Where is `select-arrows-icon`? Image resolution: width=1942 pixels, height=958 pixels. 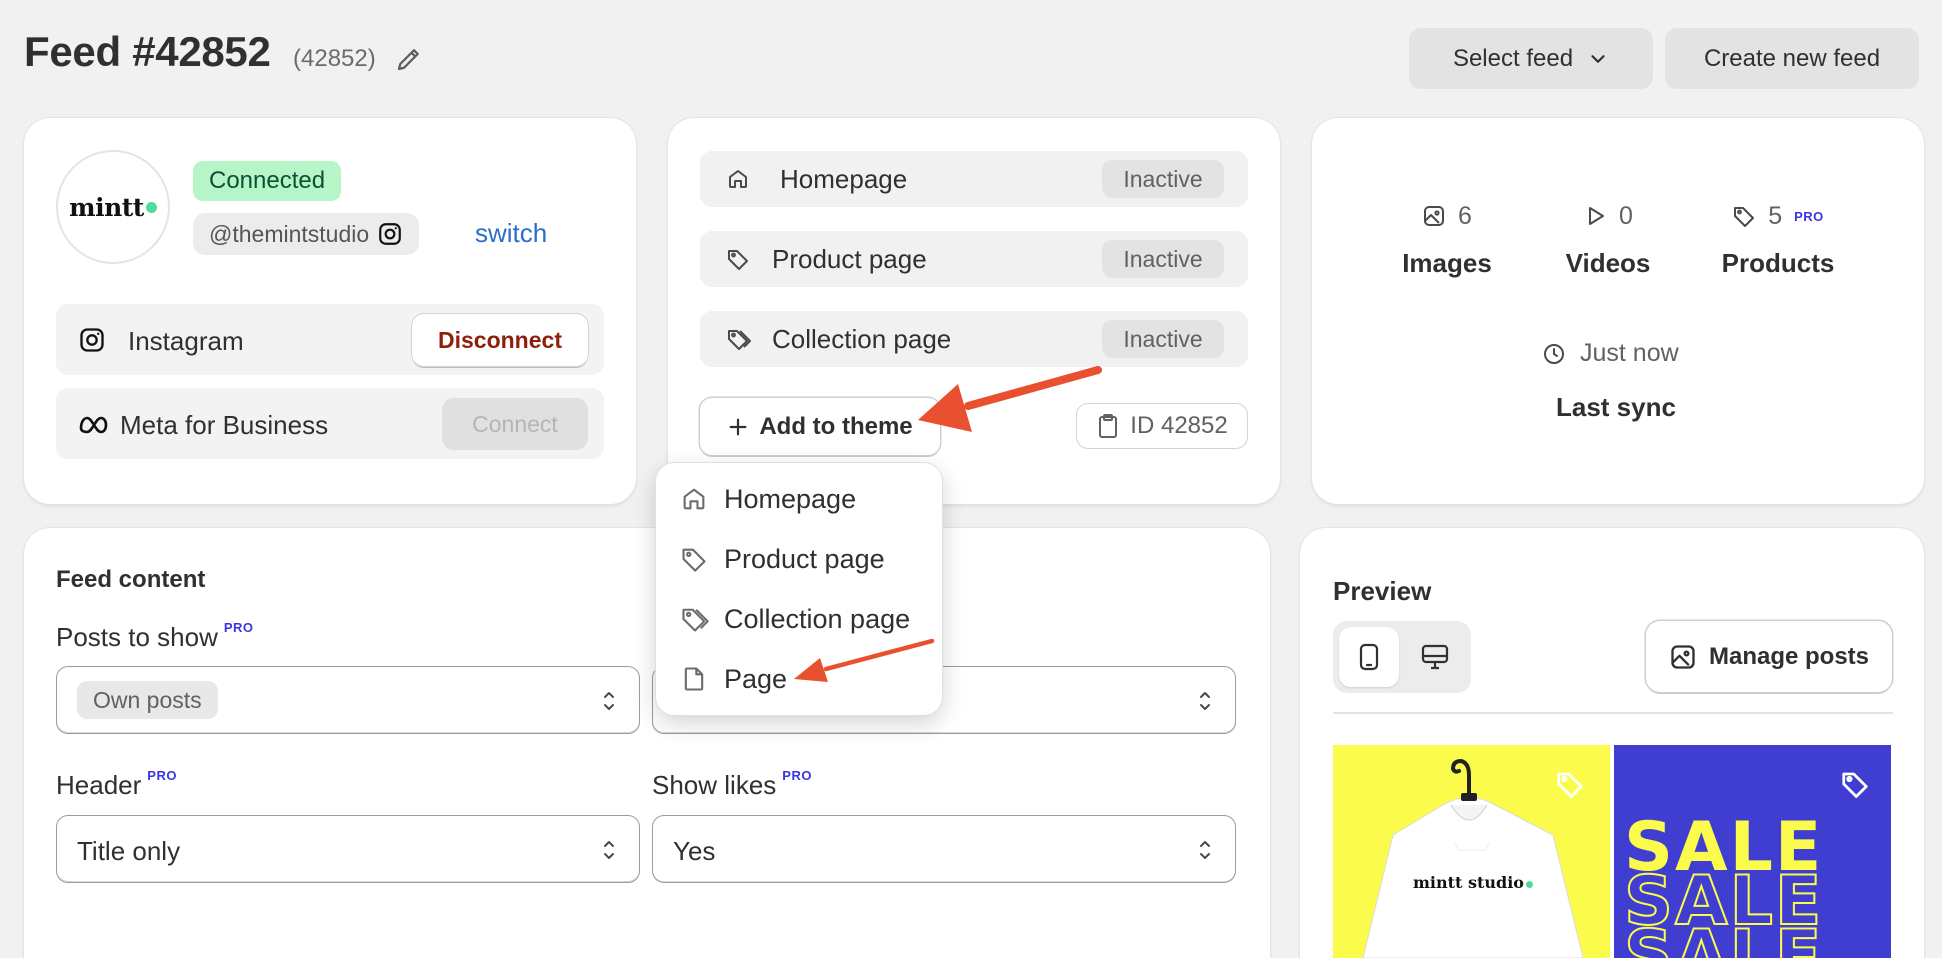 select-arrows-icon is located at coordinates (1205, 850).